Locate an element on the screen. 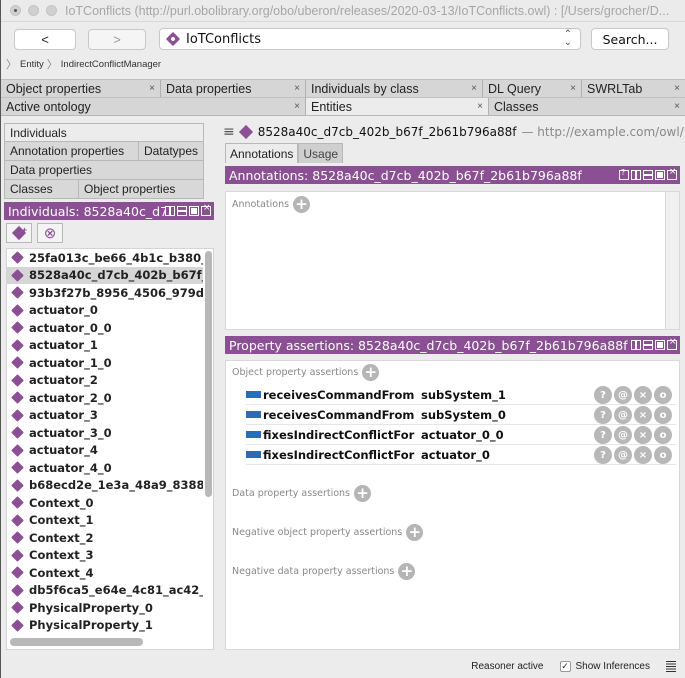 The height and width of the screenshot is (678, 685). tab-classes: Classes × is located at coordinates (587, 106).